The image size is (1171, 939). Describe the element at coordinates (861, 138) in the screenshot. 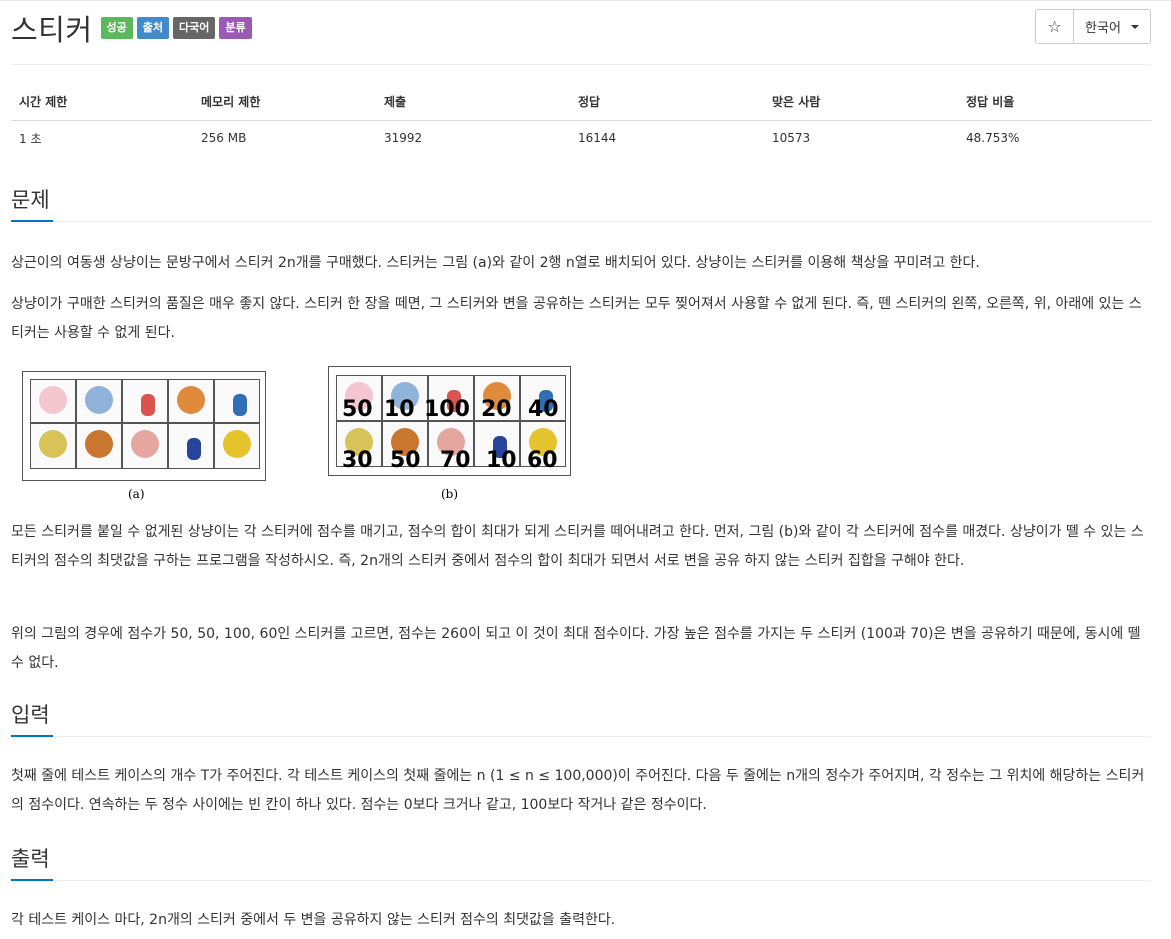

I see `solved-users-count: 10573` at that location.